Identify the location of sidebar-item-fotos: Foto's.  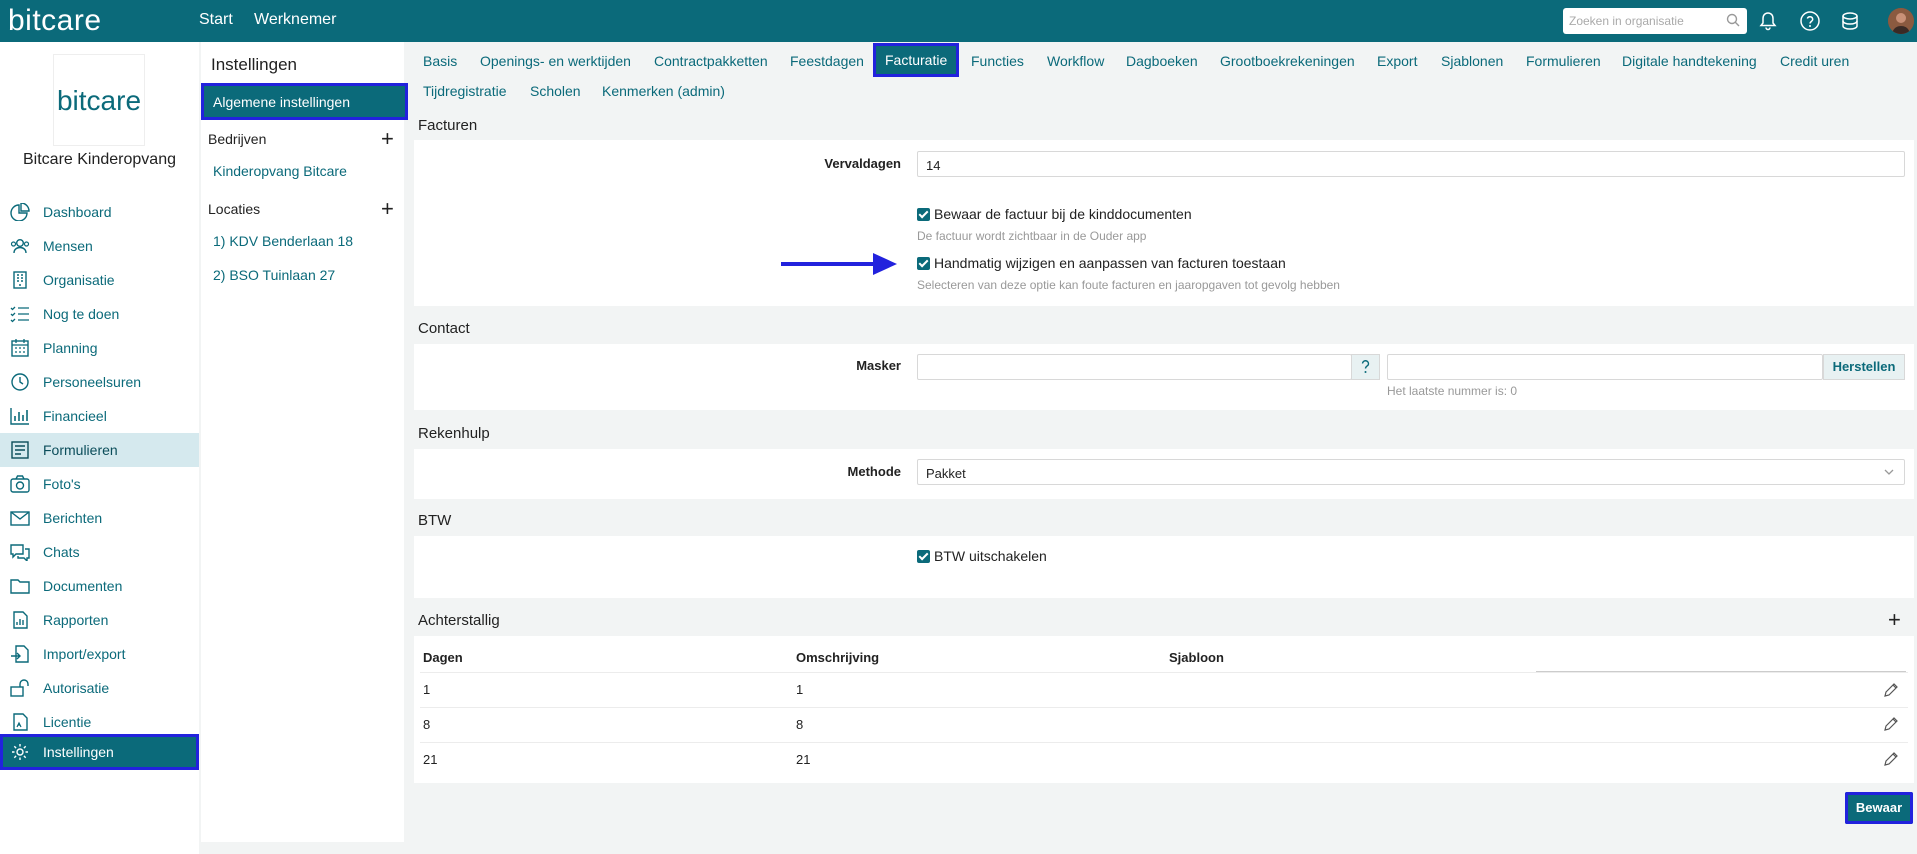
(99, 484).